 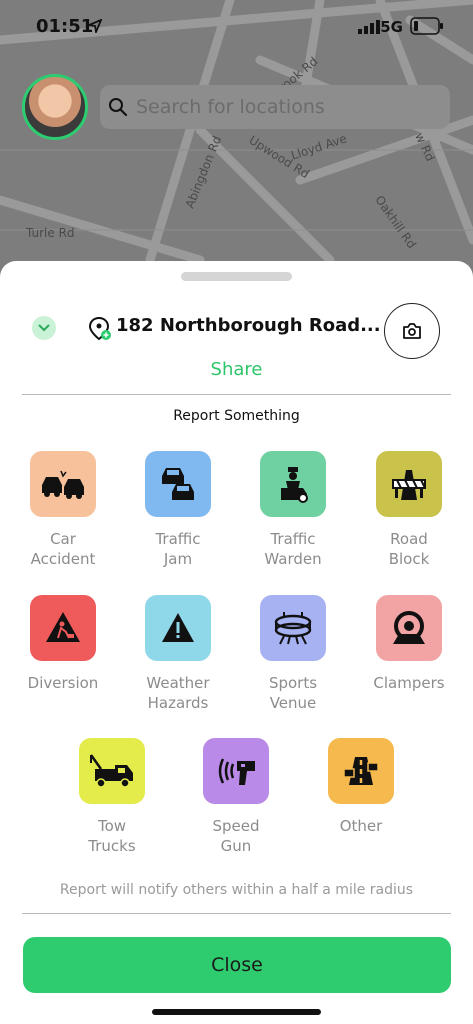 What do you see at coordinates (236, 28) in the screenshot?
I see `status-bar: 01:51 5G` at bounding box center [236, 28].